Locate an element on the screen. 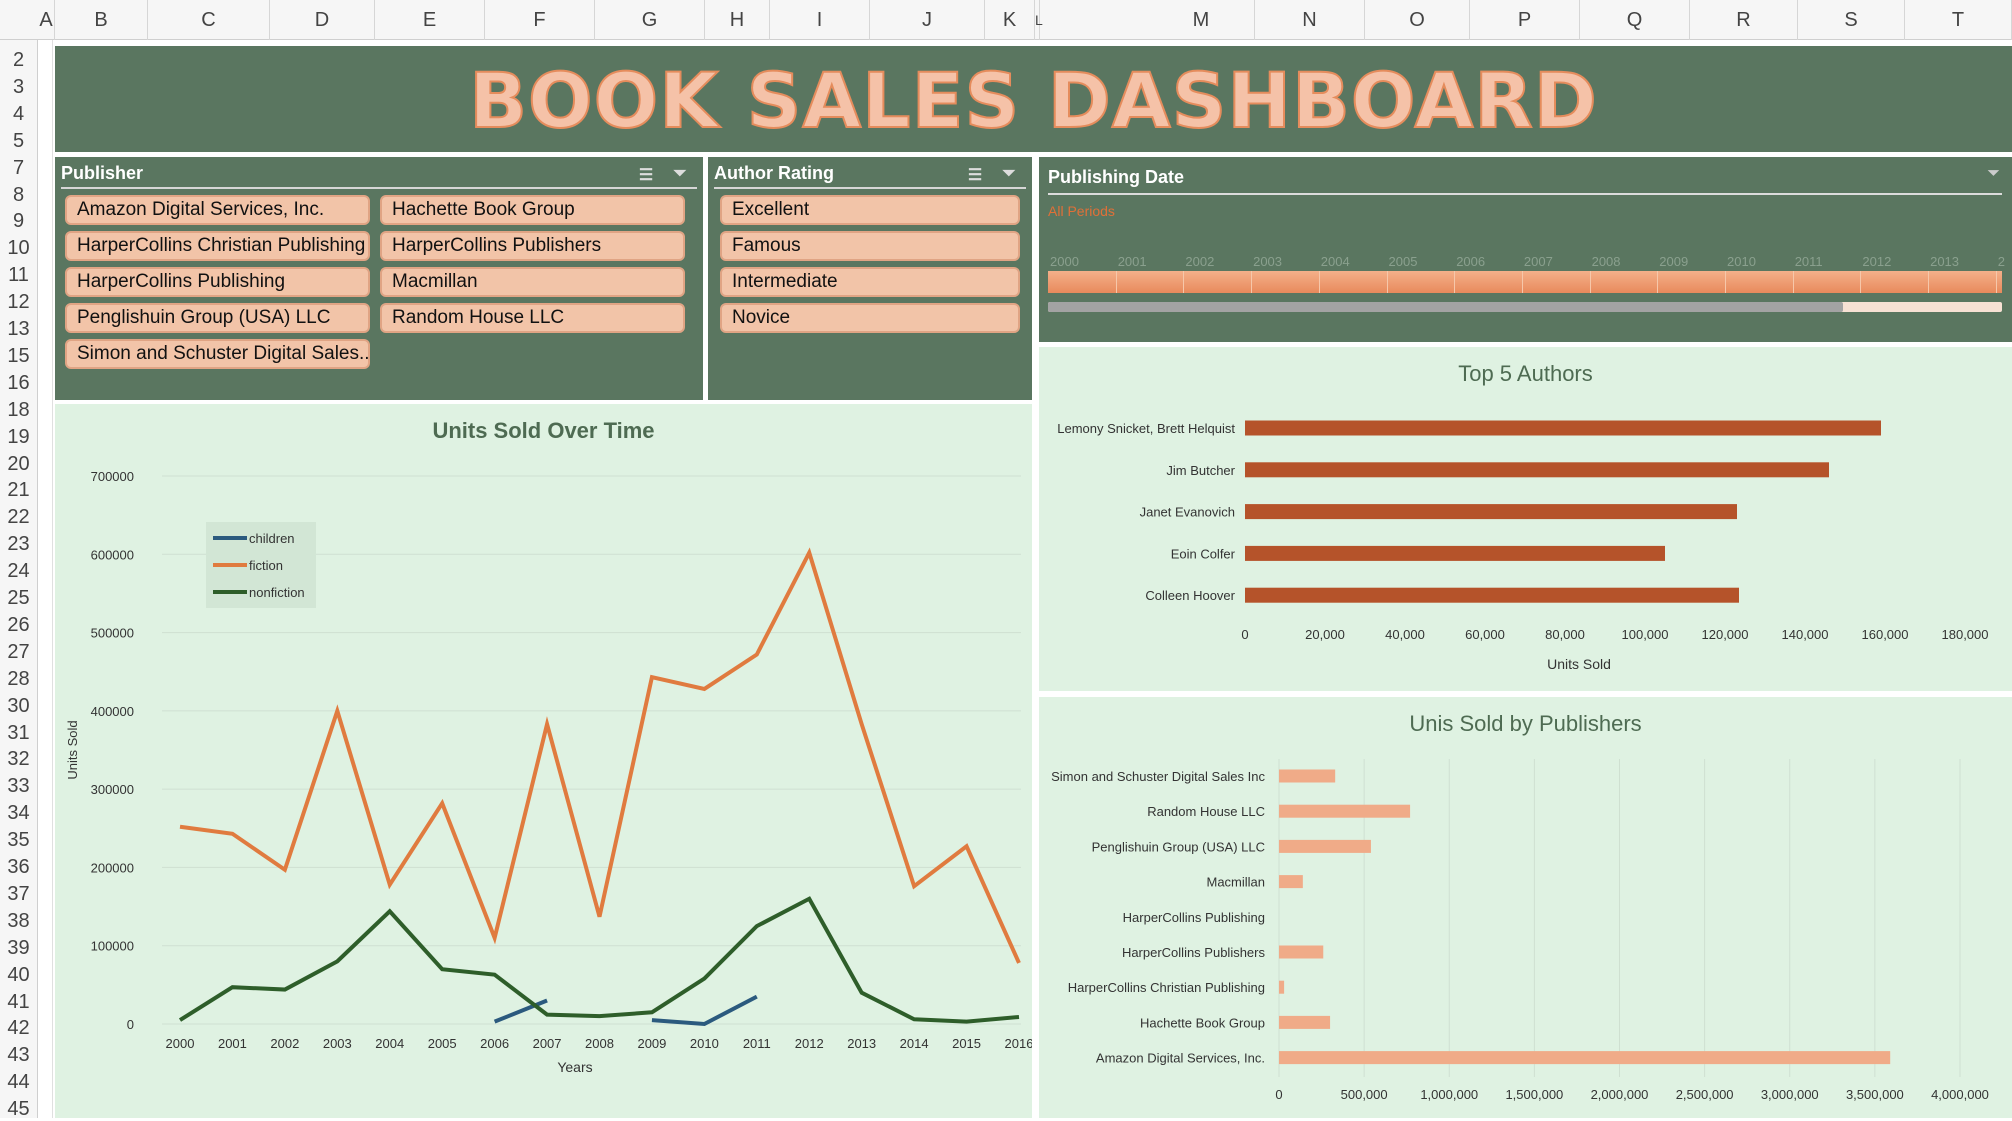 This screenshot has width=2012, height=1121. row-header-20: 20 is located at coordinates (18, 464).